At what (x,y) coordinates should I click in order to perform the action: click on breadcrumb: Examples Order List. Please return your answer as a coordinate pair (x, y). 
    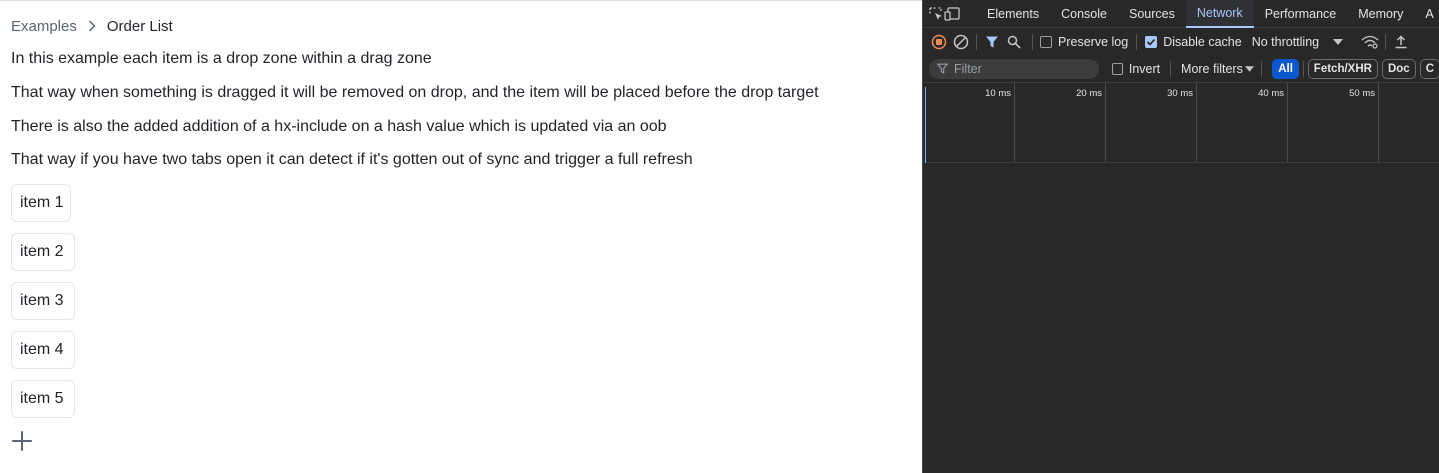
    Looking at the image, I should click on (92, 26).